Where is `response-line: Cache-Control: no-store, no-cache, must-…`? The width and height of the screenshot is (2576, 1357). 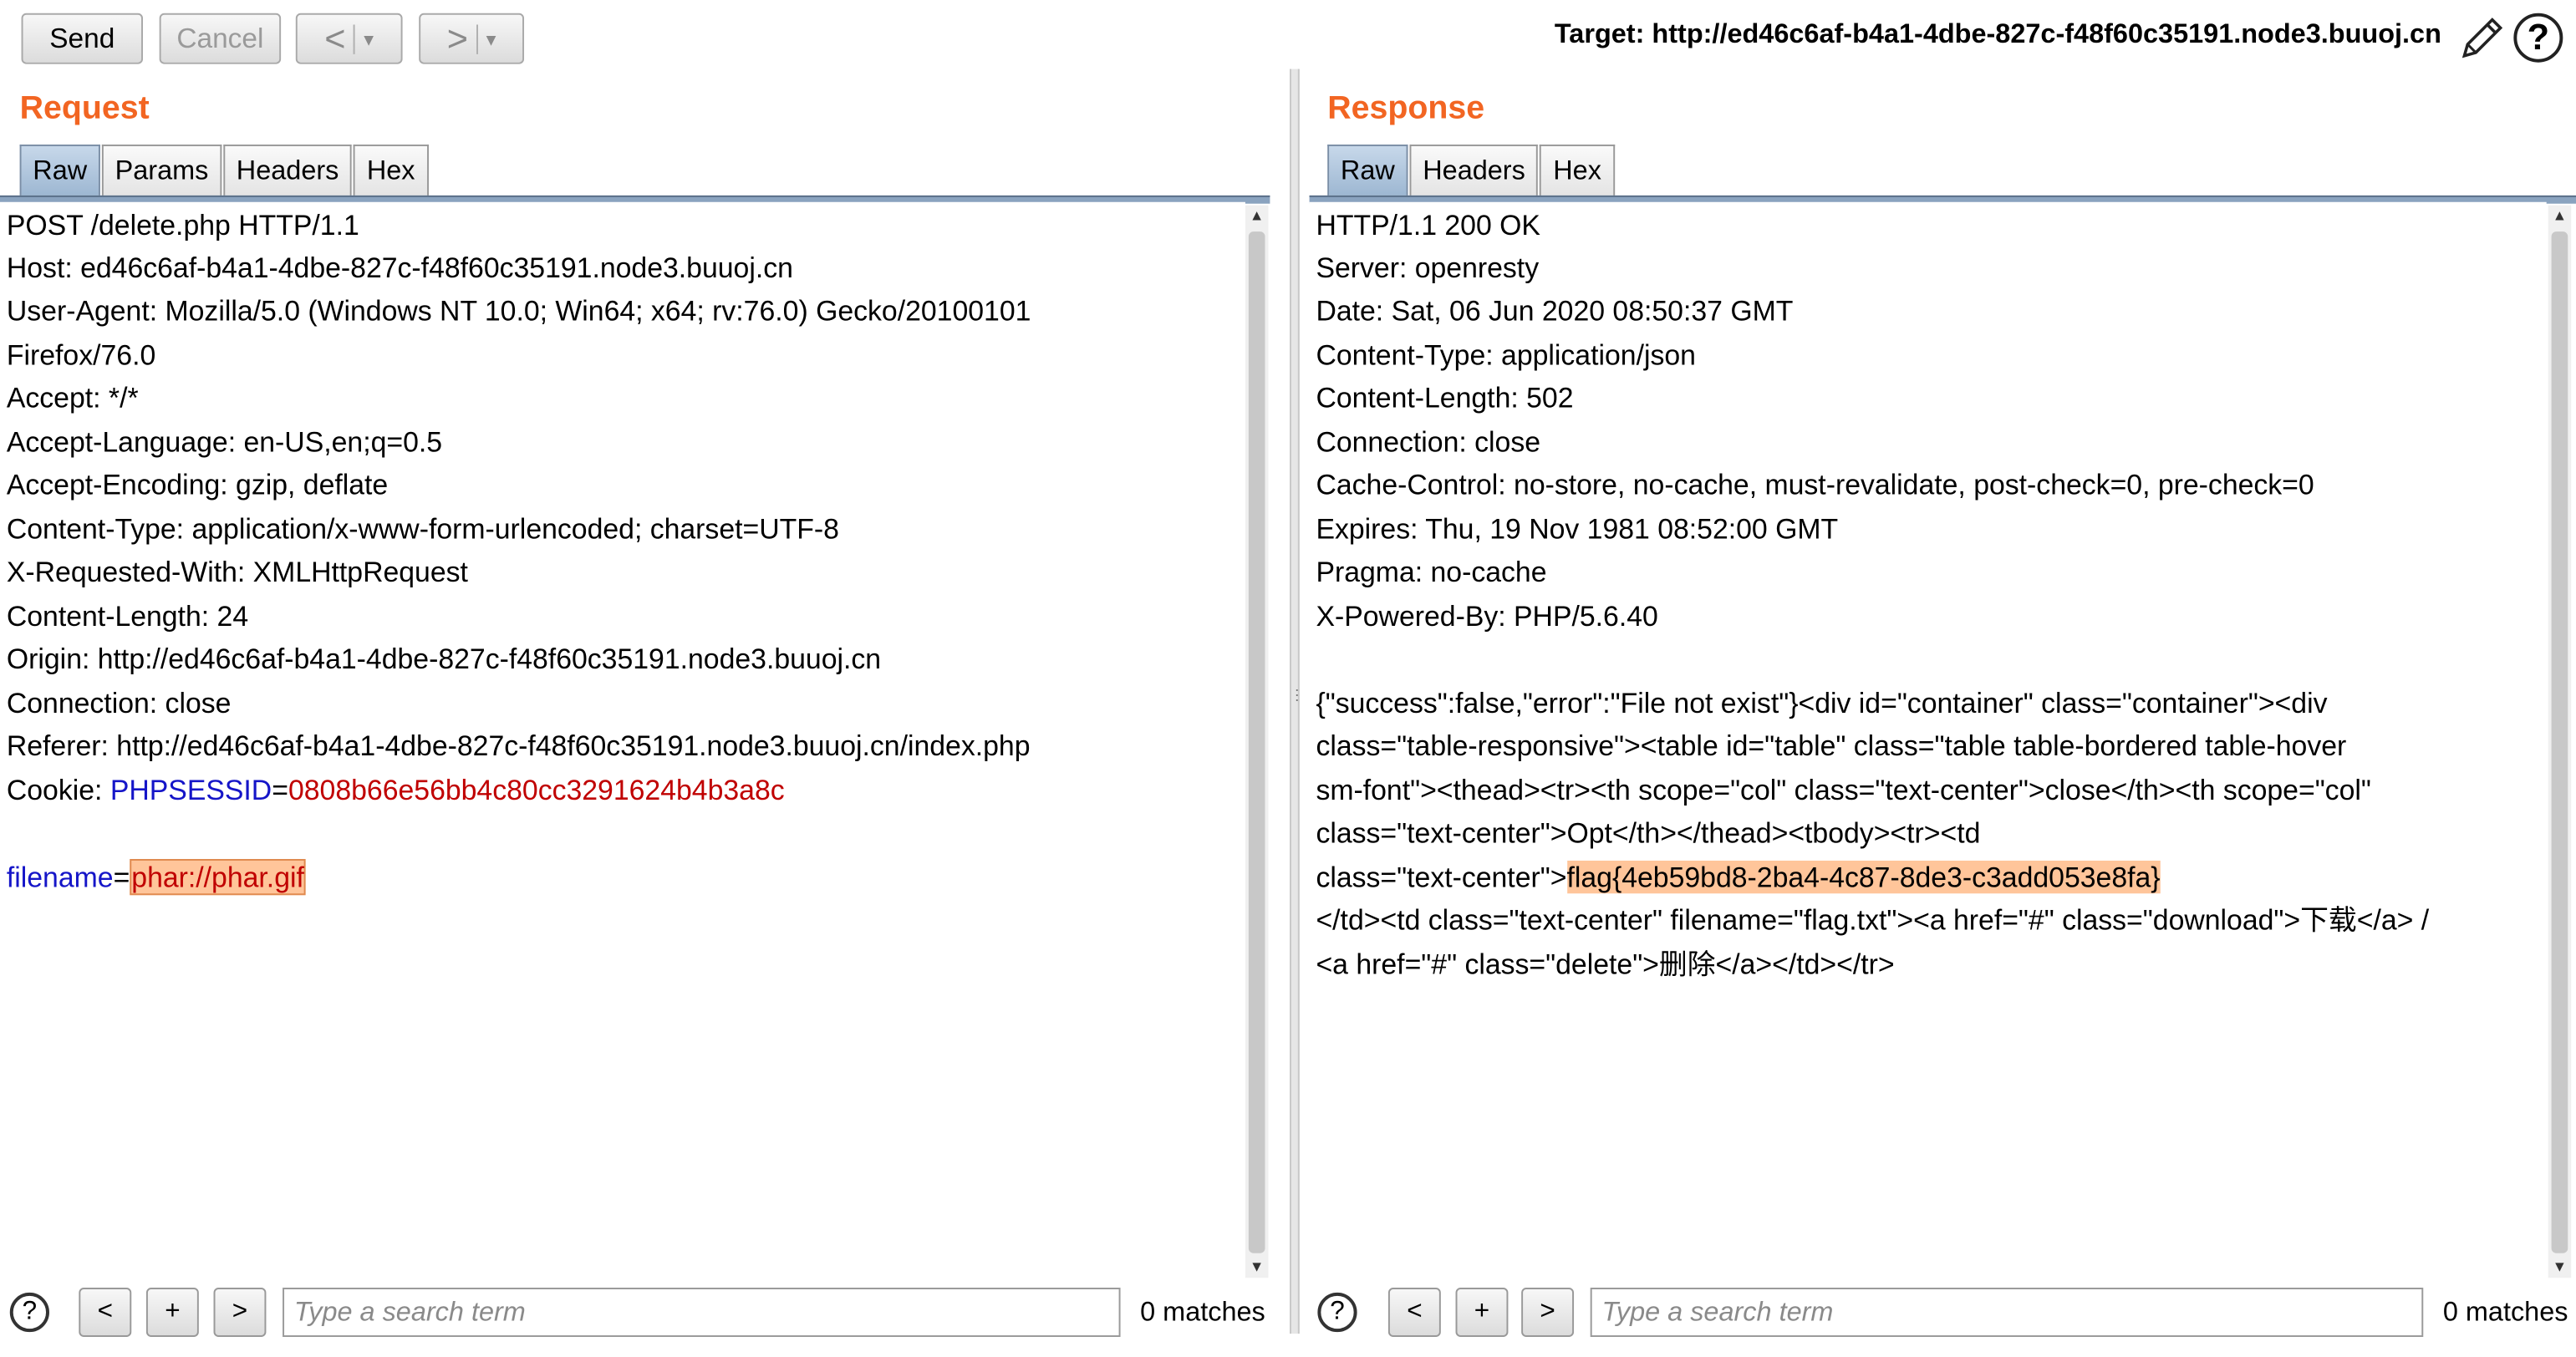 response-line: Cache-Control: no-store, no-cache, must-… is located at coordinates (1815, 485).